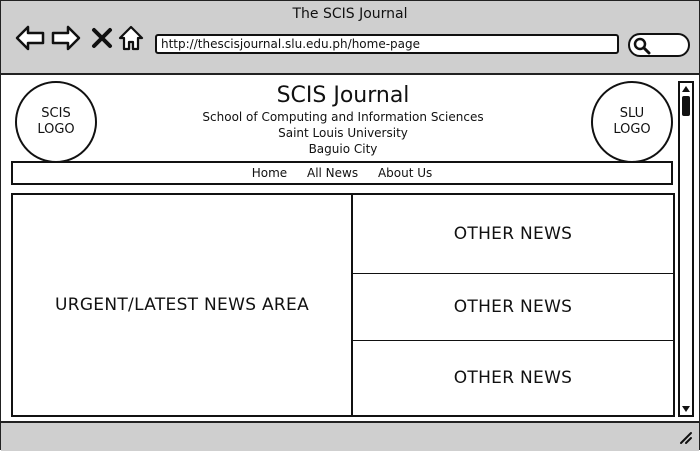 The height and width of the screenshot is (451, 700). What do you see at coordinates (686, 106) in the screenshot?
I see `scrollbar-thumb` at bounding box center [686, 106].